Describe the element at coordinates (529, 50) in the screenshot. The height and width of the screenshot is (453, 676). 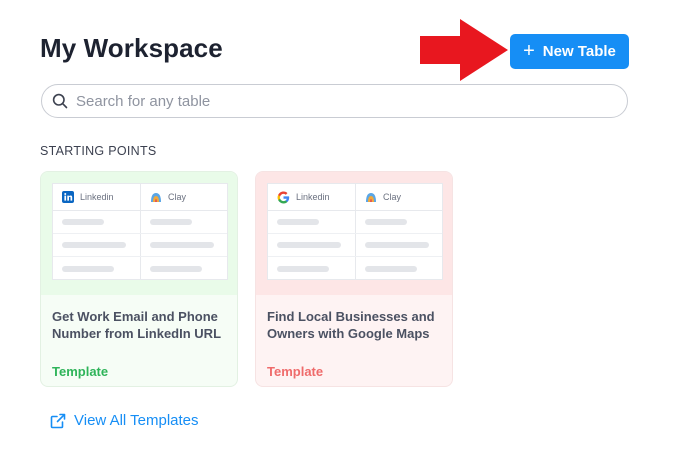
I see `plus-icon: +` at that location.